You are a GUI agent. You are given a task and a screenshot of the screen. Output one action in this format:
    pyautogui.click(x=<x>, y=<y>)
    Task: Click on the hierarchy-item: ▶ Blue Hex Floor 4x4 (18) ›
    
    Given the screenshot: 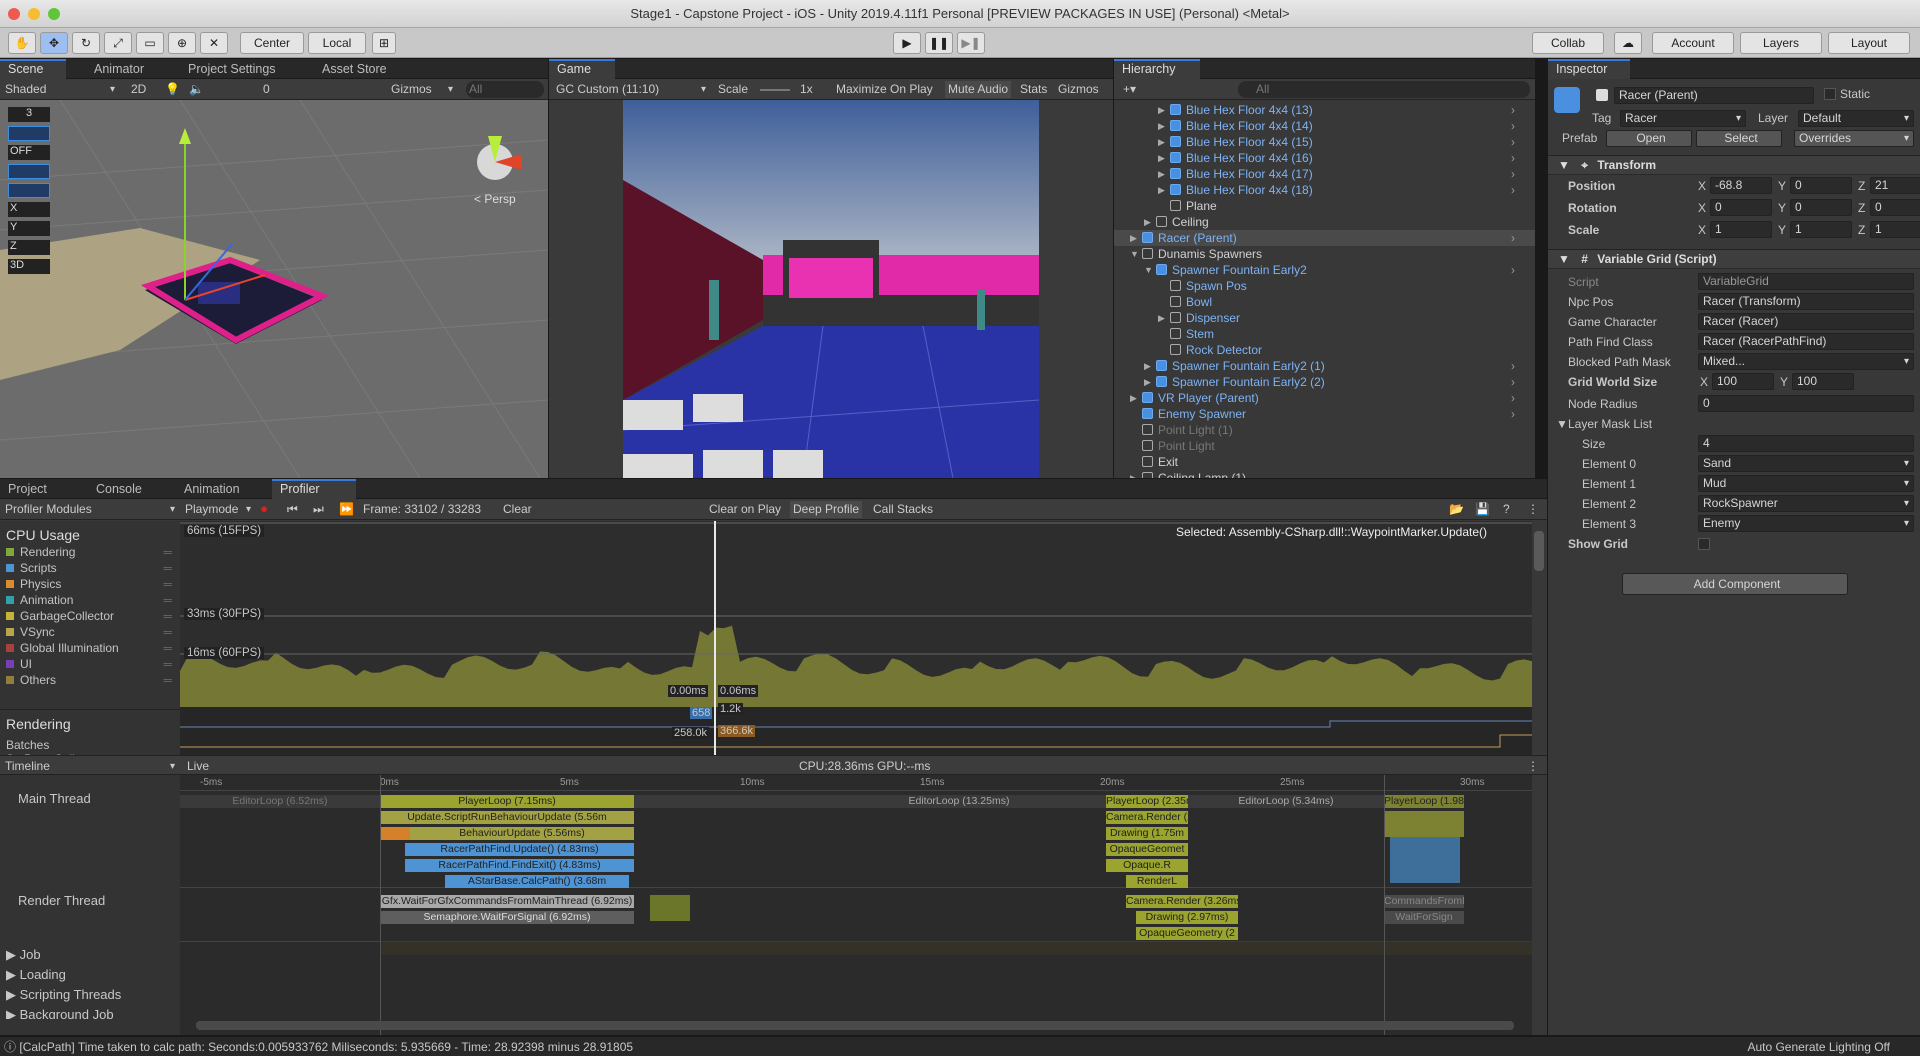 What is the action you would take?
    pyautogui.click(x=1324, y=190)
    